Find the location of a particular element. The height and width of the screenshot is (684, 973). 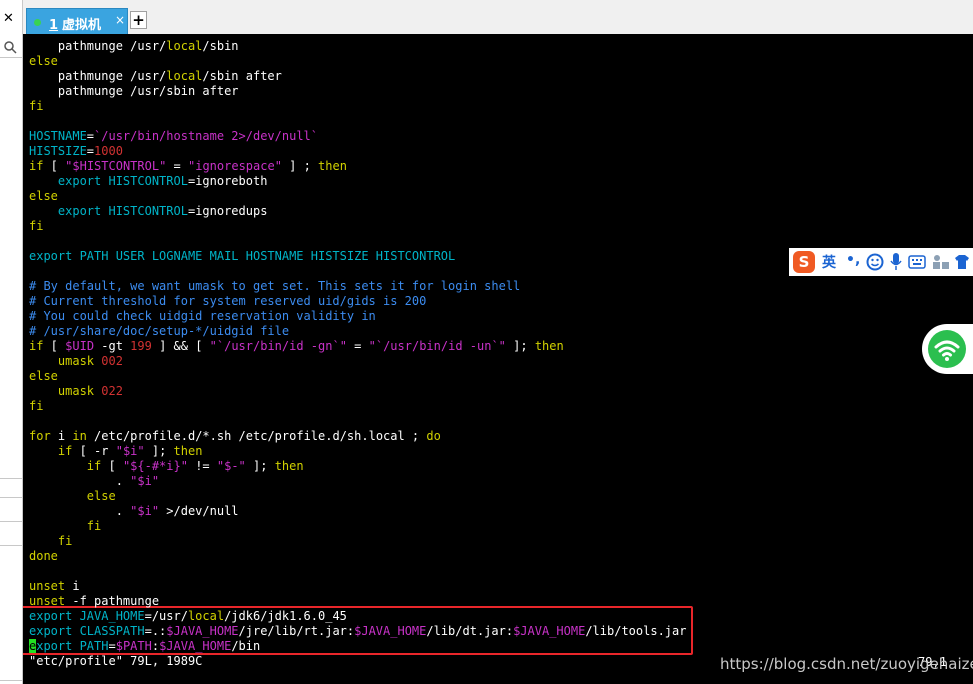

terminal-line: HISTSIZE=1000 is located at coordinates (76, 151).